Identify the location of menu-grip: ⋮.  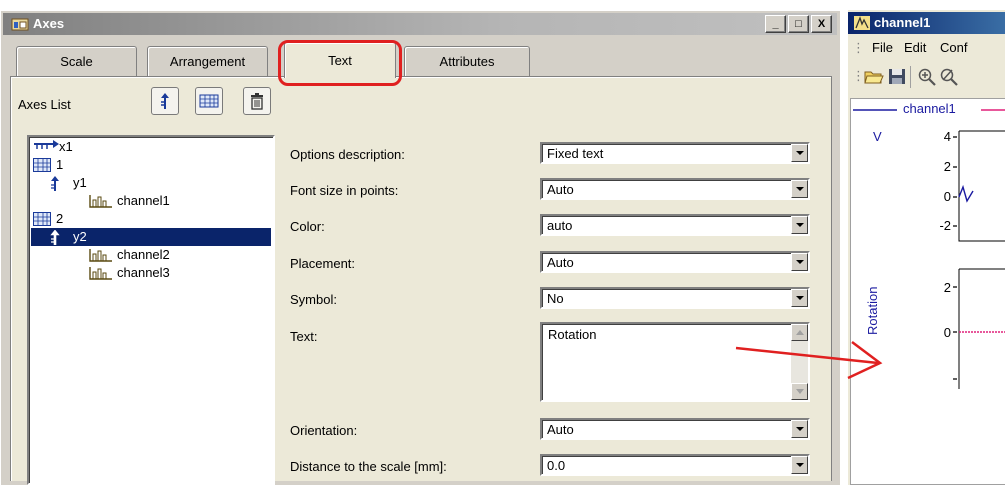
(858, 47).